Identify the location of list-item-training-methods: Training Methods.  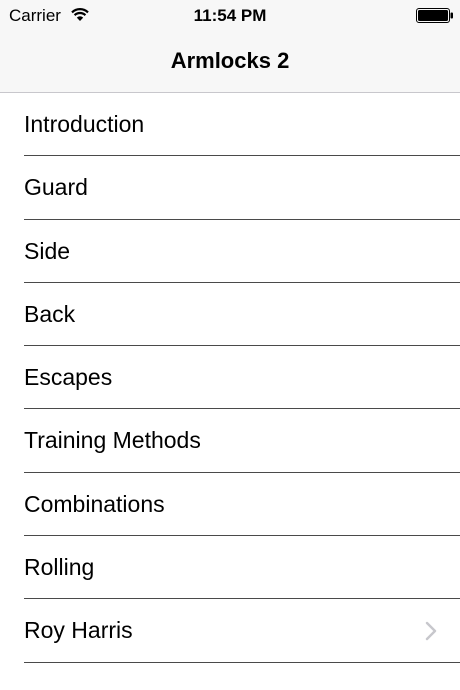
(230, 441).